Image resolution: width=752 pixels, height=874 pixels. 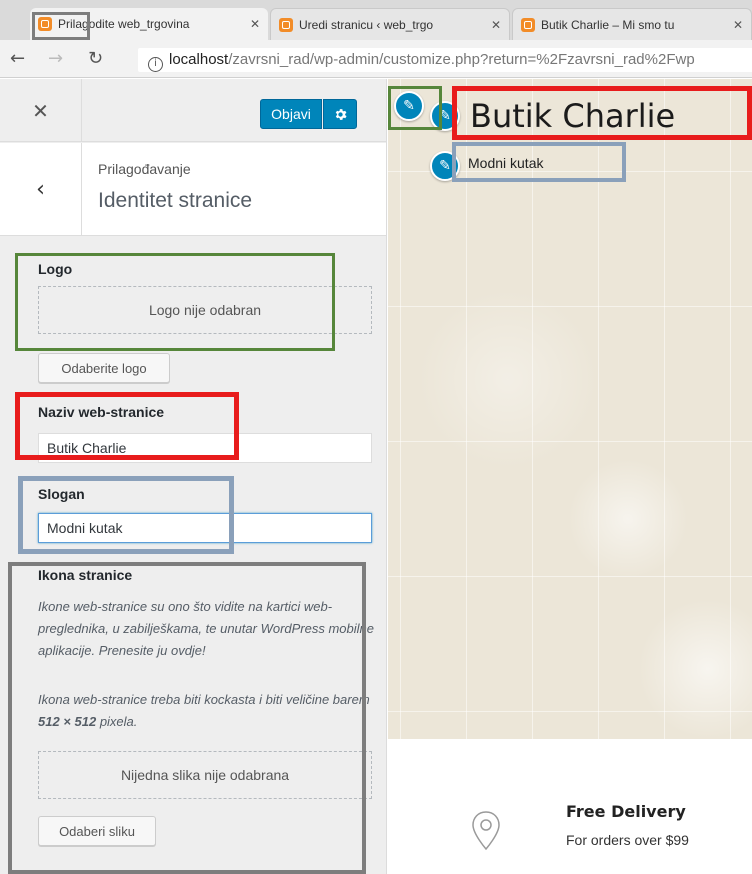 I want to click on close-icon: ✕, so click(x=40, y=110).